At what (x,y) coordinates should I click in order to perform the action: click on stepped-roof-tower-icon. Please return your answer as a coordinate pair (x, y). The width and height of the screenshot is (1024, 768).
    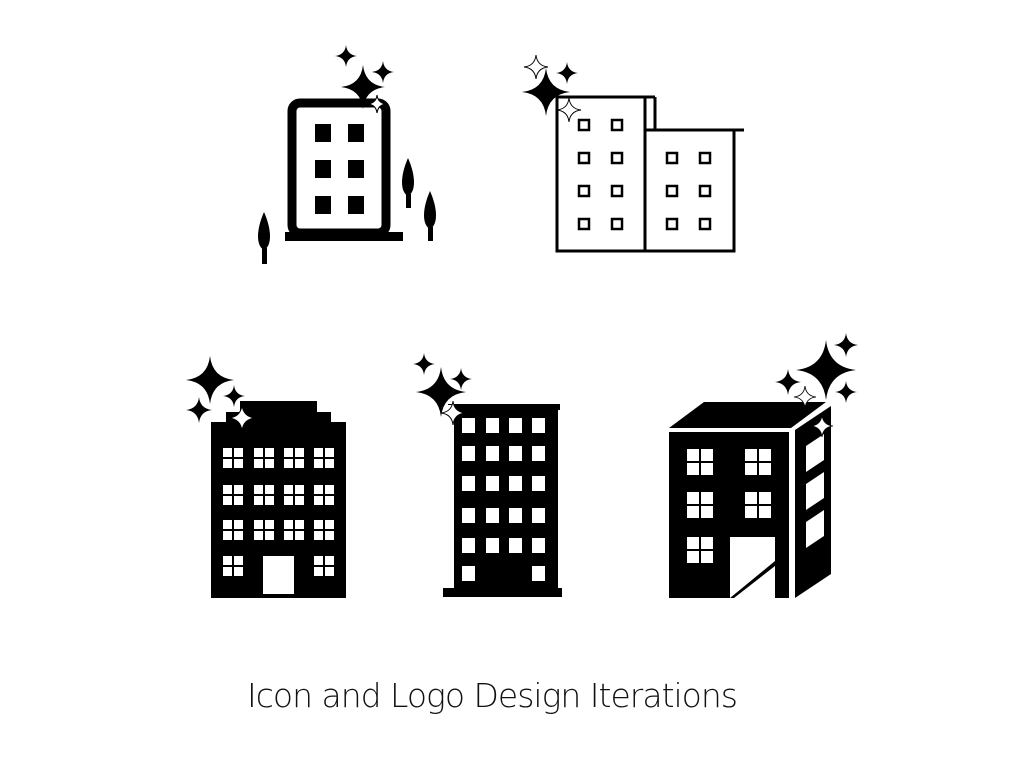
    Looking at the image, I should click on (266, 477).